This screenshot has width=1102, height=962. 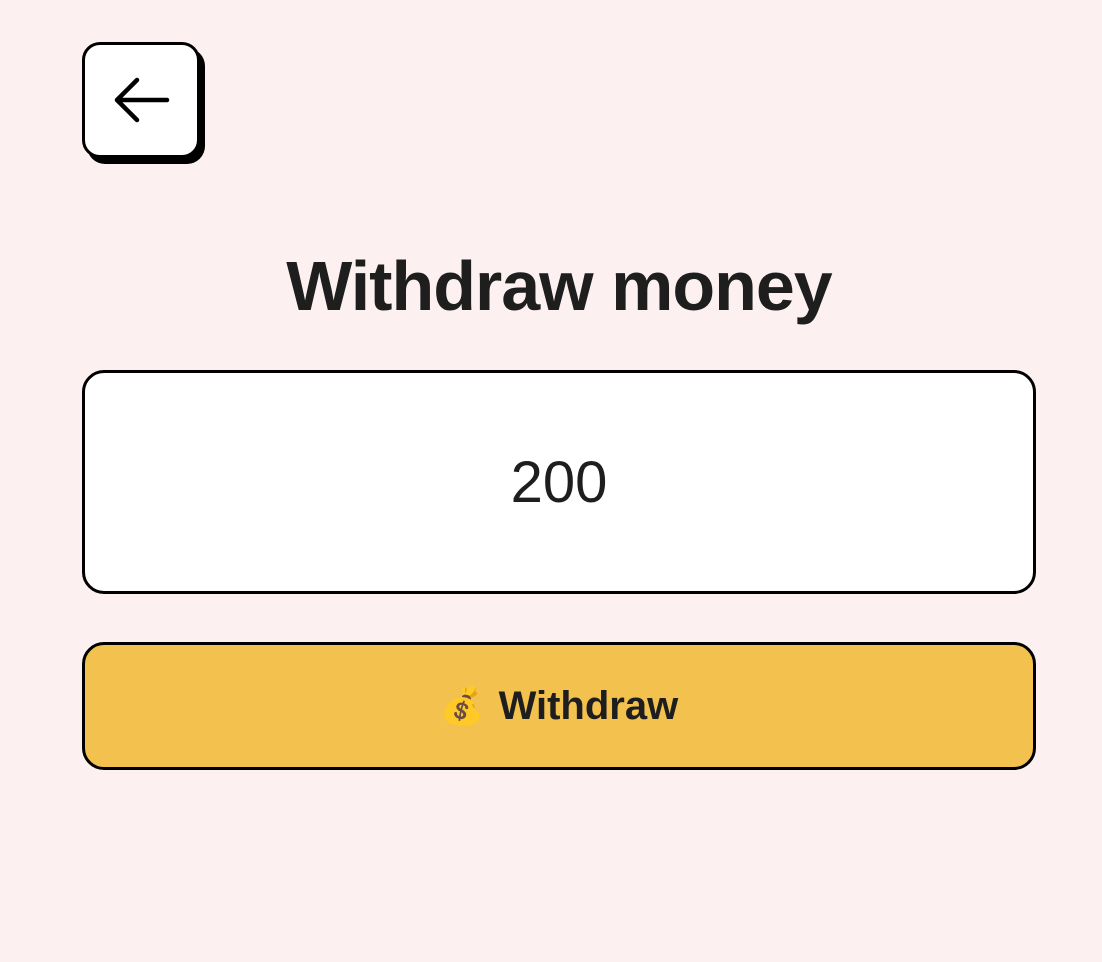 What do you see at coordinates (588, 705) in the screenshot?
I see `withdraw-button-label: Withdraw` at bounding box center [588, 705].